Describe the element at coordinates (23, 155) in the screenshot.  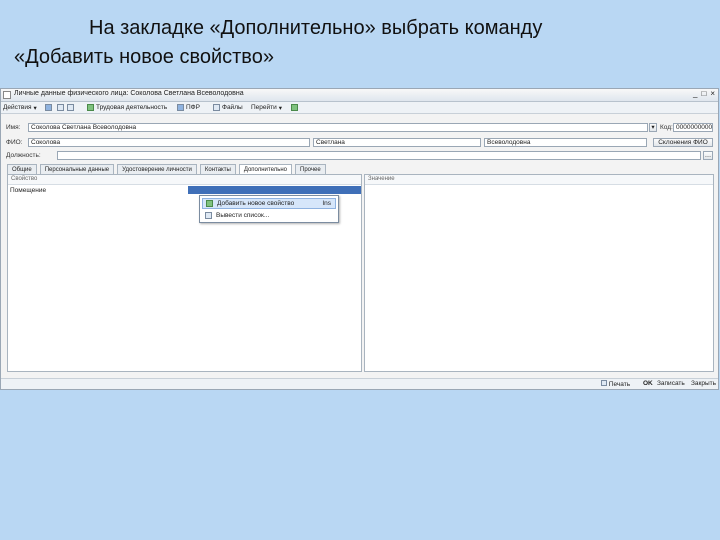
I see `position-label: Должность:` at that location.